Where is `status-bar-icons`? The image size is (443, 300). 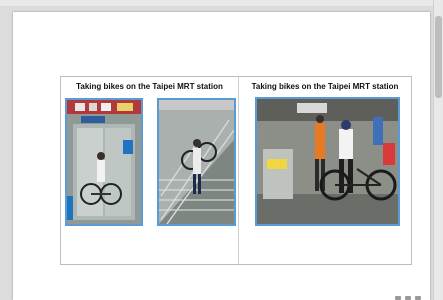 status-bar-icons is located at coordinates (411, 297).